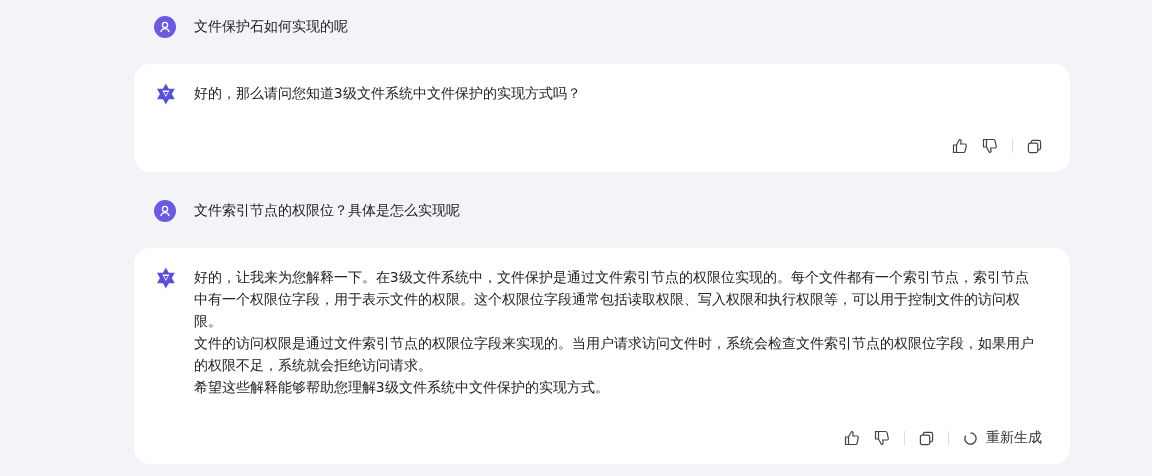 The height and width of the screenshot is (476, 1152). What do you see at coordinates (970, 438) in the screenshot?
I see `refresh-icon` at bounding box center [970, 438].